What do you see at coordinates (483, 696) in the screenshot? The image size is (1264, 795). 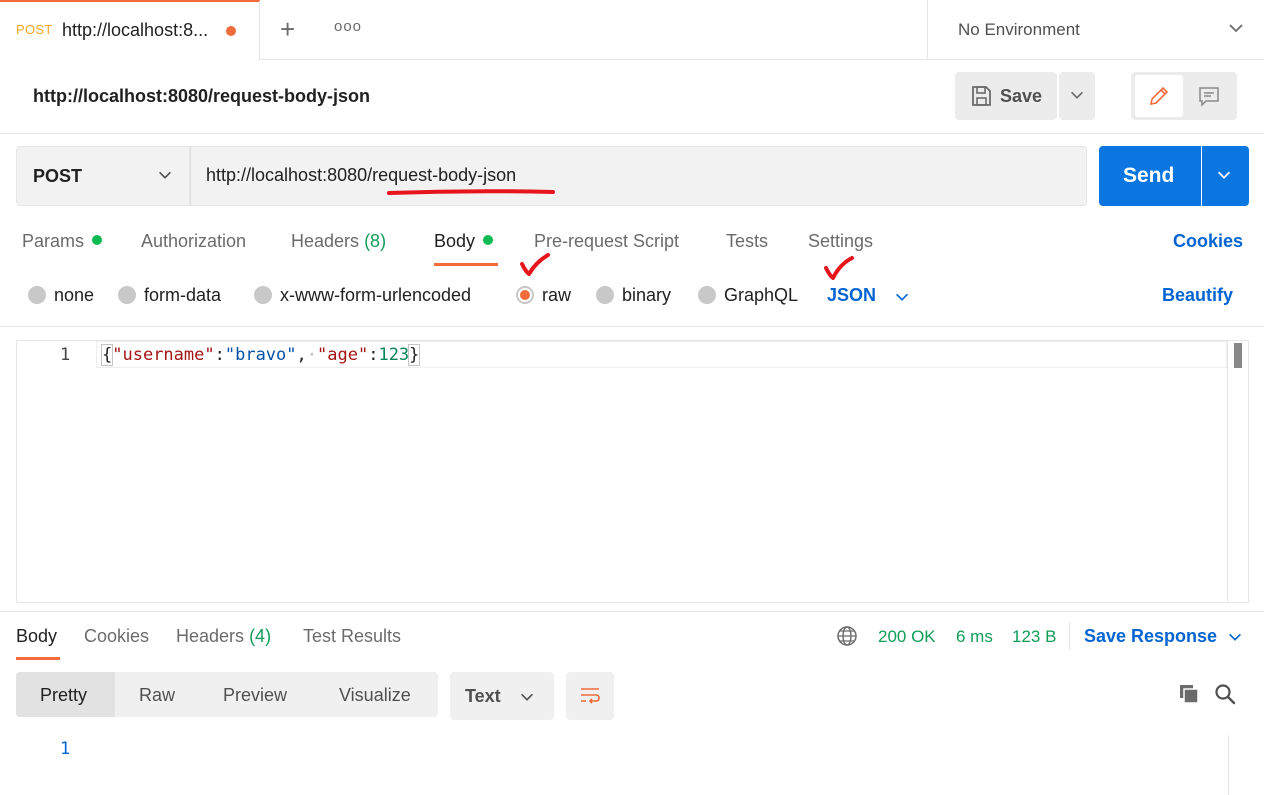 I see `response-format-label: Text` at bounding box center [483, 696].